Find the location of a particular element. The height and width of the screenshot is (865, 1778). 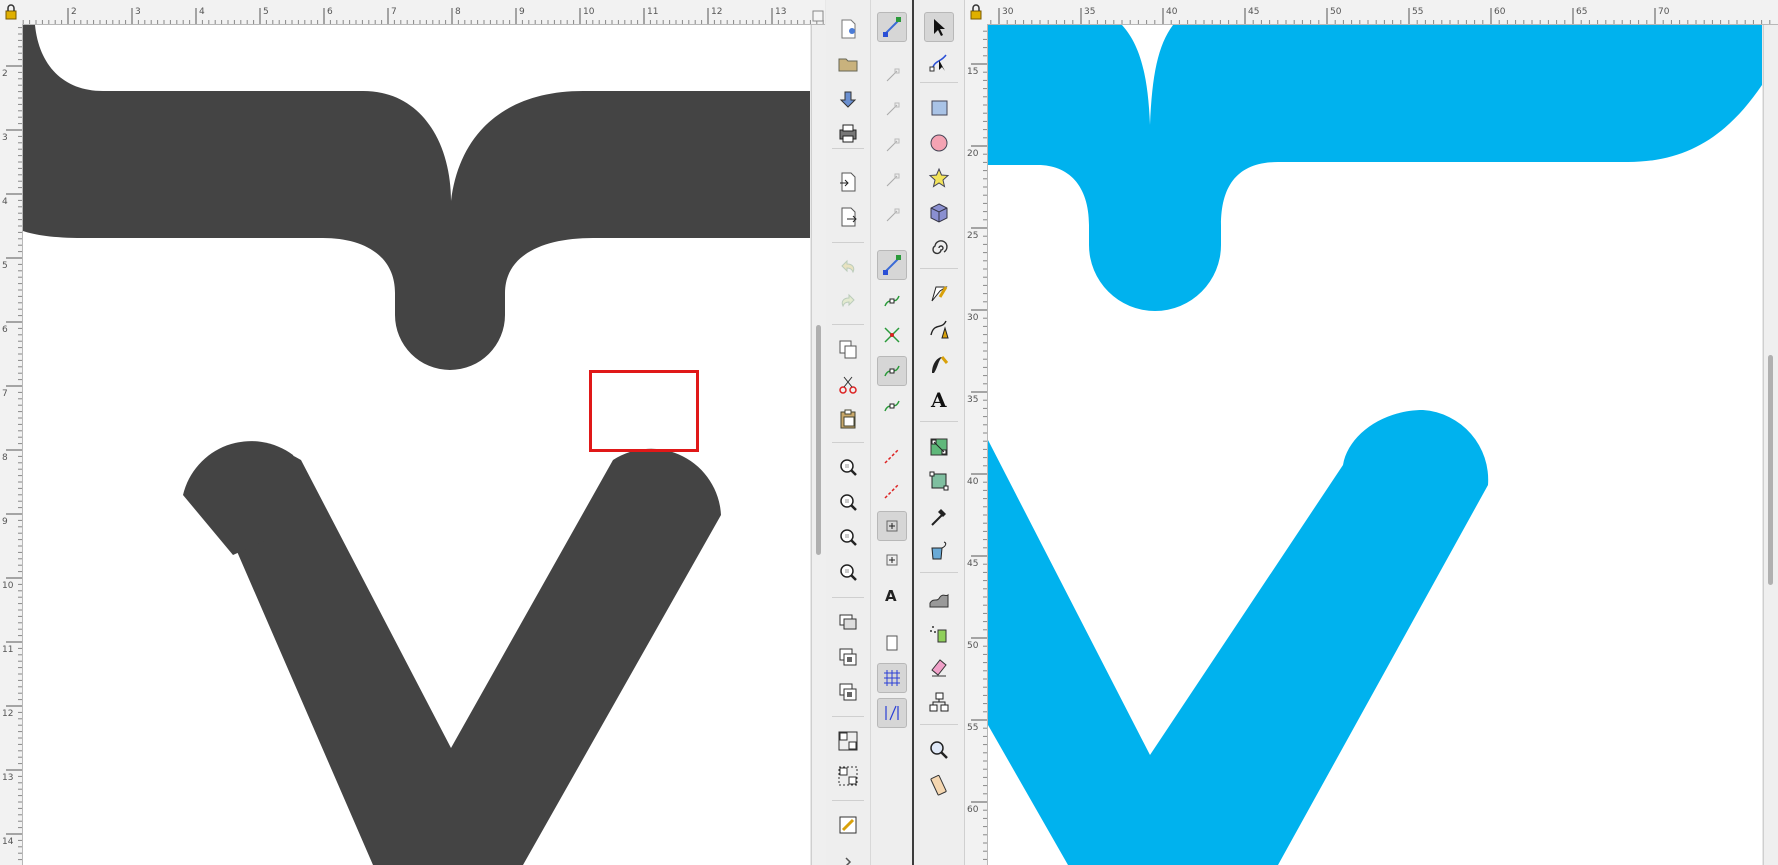

snap-nodes-button is located at coordinates (892, 265).